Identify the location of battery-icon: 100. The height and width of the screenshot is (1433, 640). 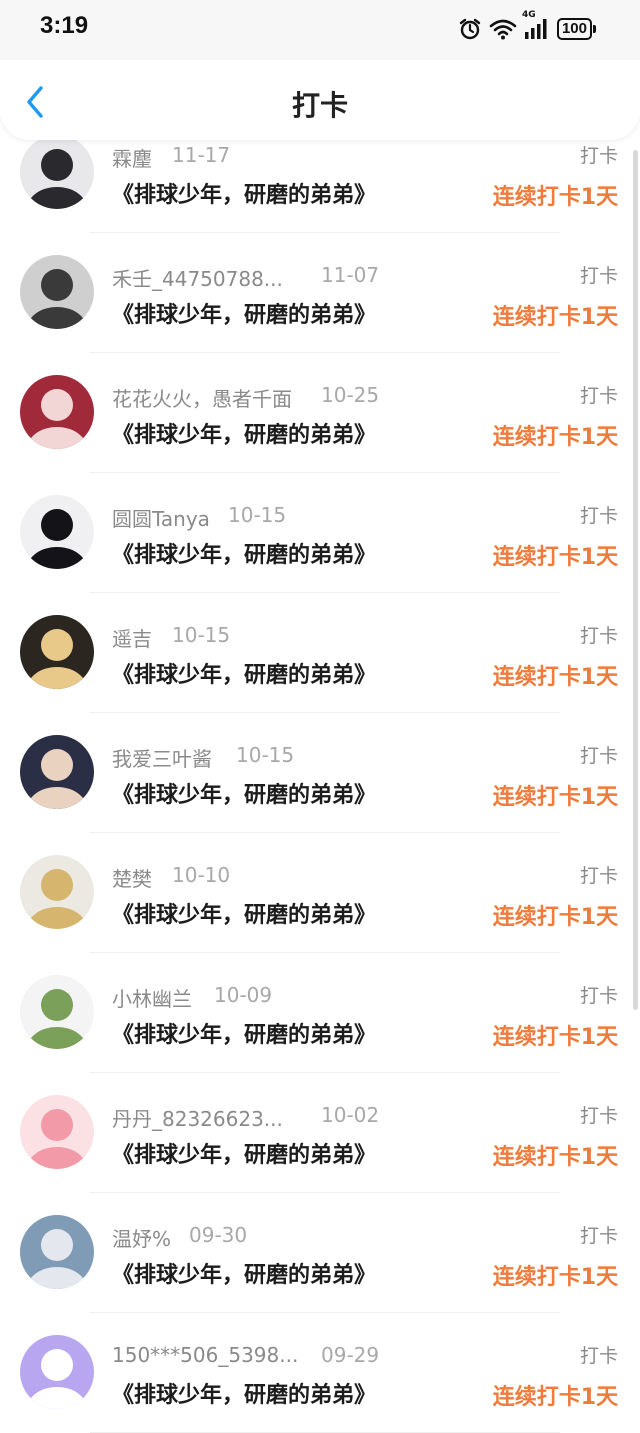
(576, 29).